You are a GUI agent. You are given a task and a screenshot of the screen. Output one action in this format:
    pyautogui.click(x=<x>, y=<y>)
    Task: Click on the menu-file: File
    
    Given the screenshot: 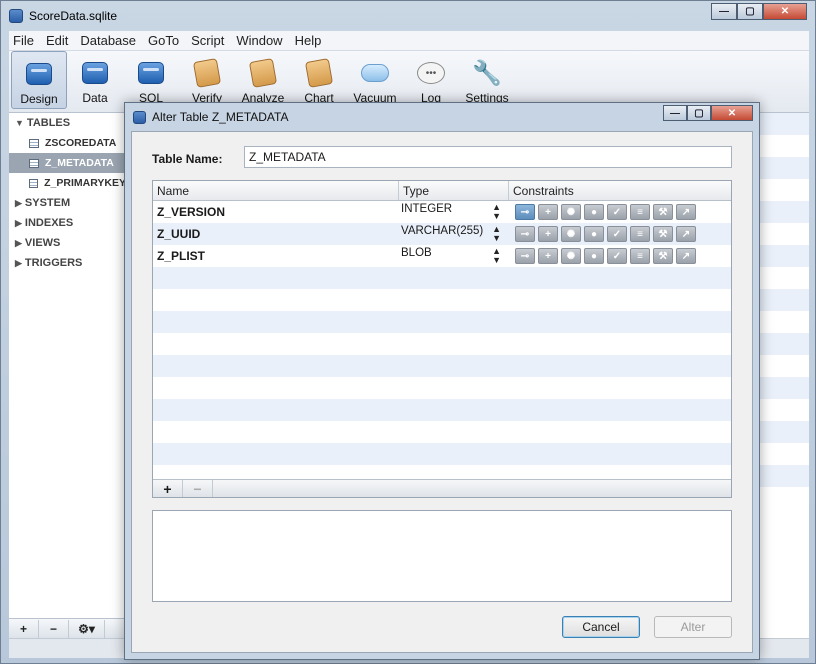 What is the action you would take?
    pyautogui.click(x=23, y=40)
    